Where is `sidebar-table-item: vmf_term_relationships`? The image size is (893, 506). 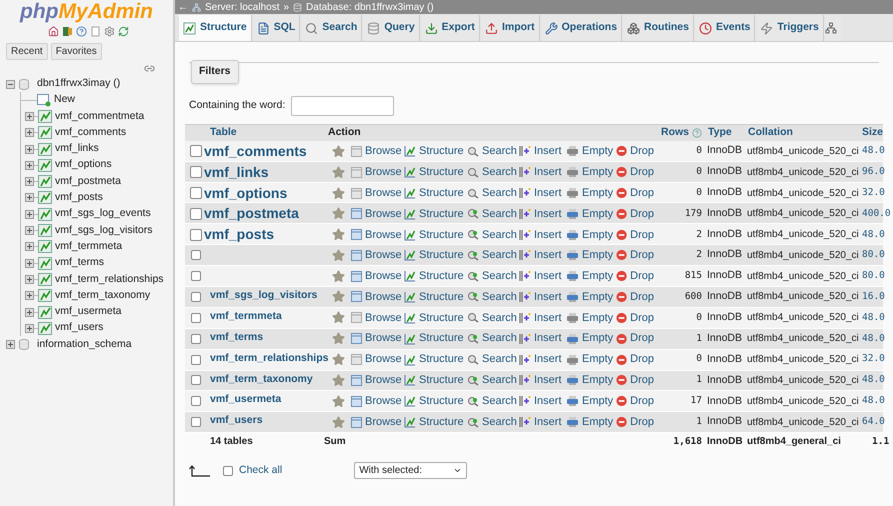
sidebar-table-item: vmf_term_relationships is located at coordinates (109, 280).